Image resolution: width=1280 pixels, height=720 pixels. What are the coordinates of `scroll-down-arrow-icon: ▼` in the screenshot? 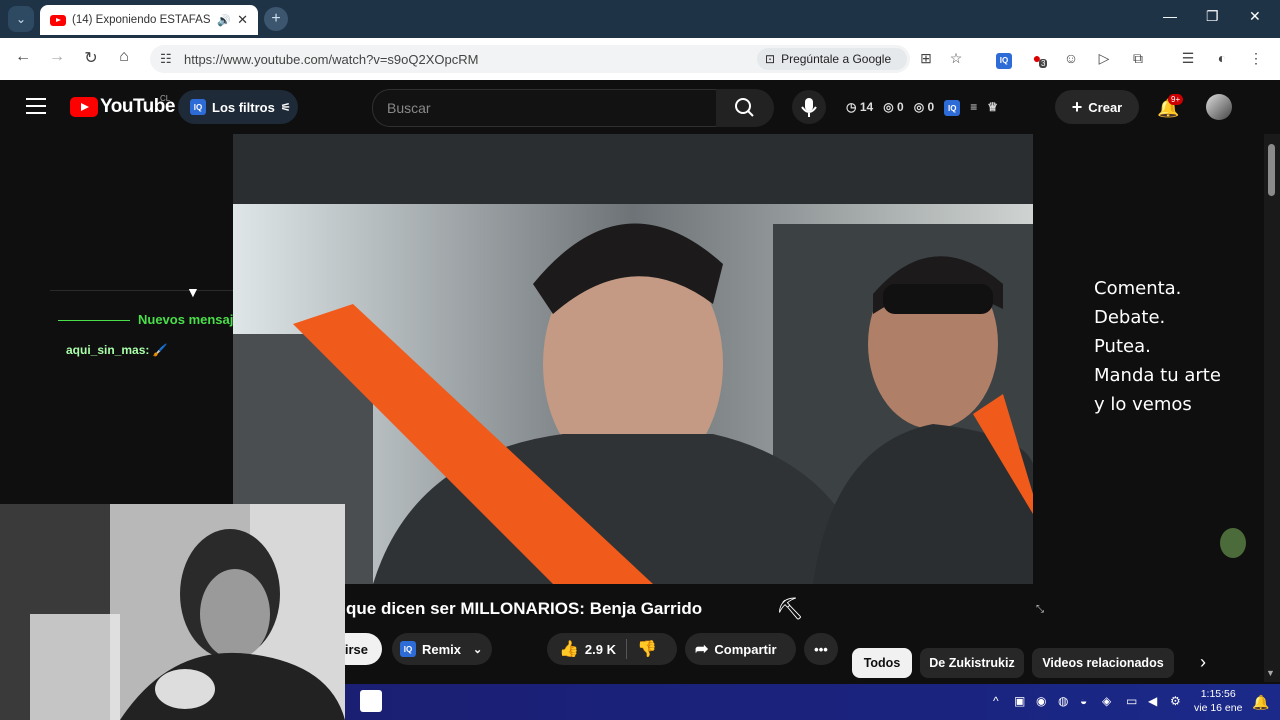 It's located at (1270, 673).